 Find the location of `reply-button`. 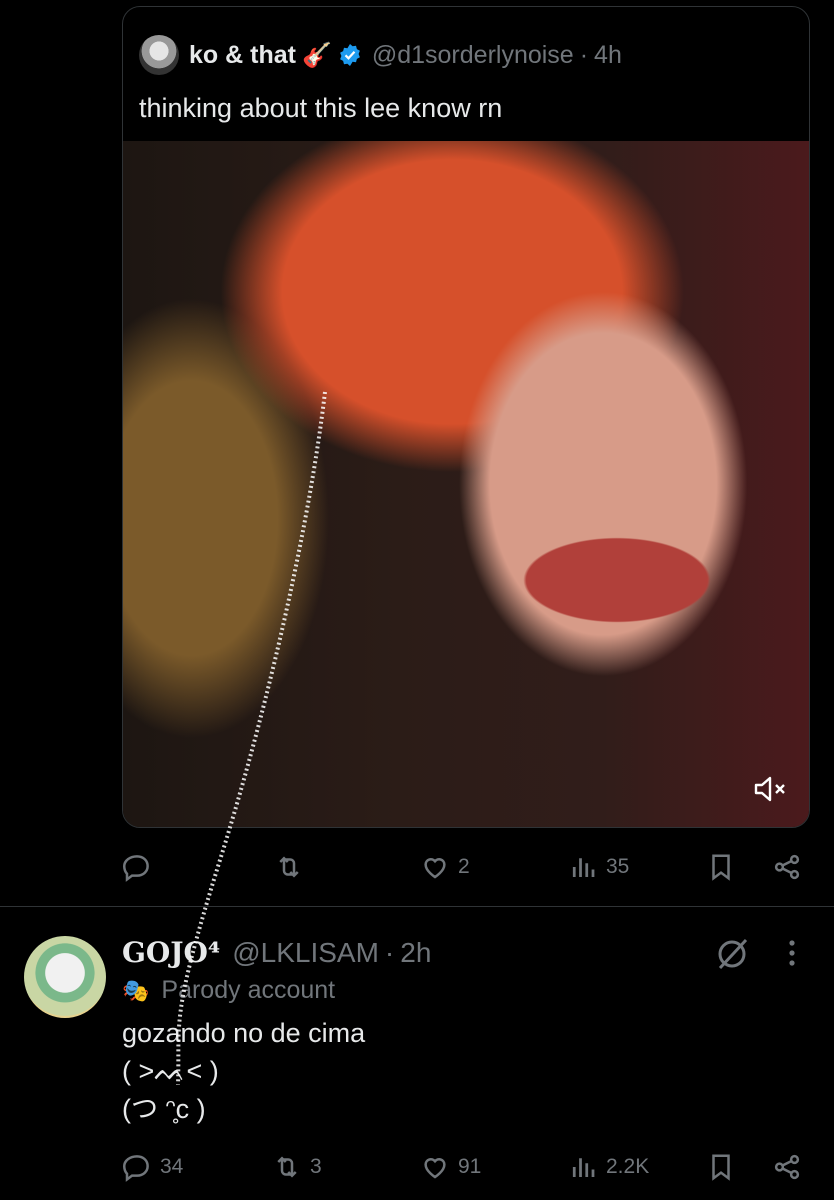

reply-button is located at coordinates (137, 867).